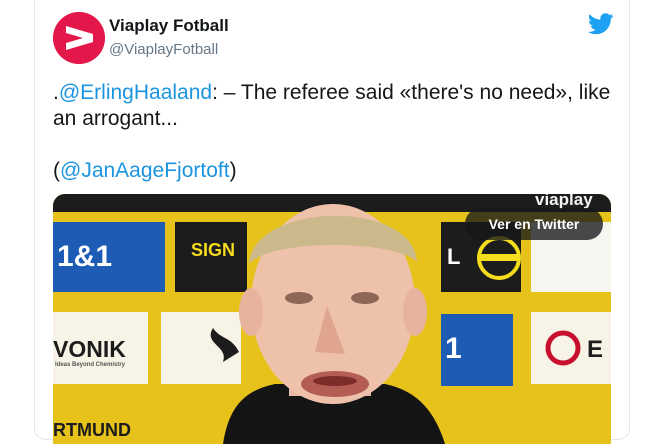 This screenshot has height=444, width=650. Describe the element at coordinates (454, 256) in the screenshot. I see `board-sponsor-3: L` at that location.